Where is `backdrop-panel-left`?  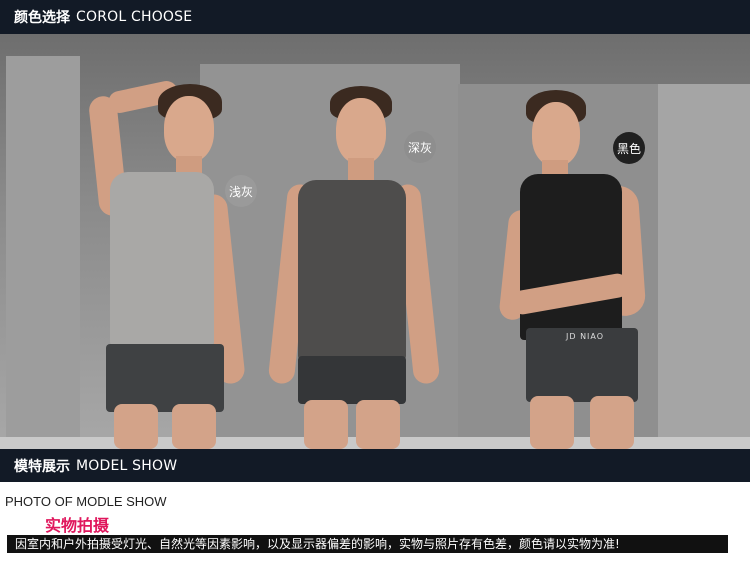 backdrop-panel-left is located at coordinates (43, 252).